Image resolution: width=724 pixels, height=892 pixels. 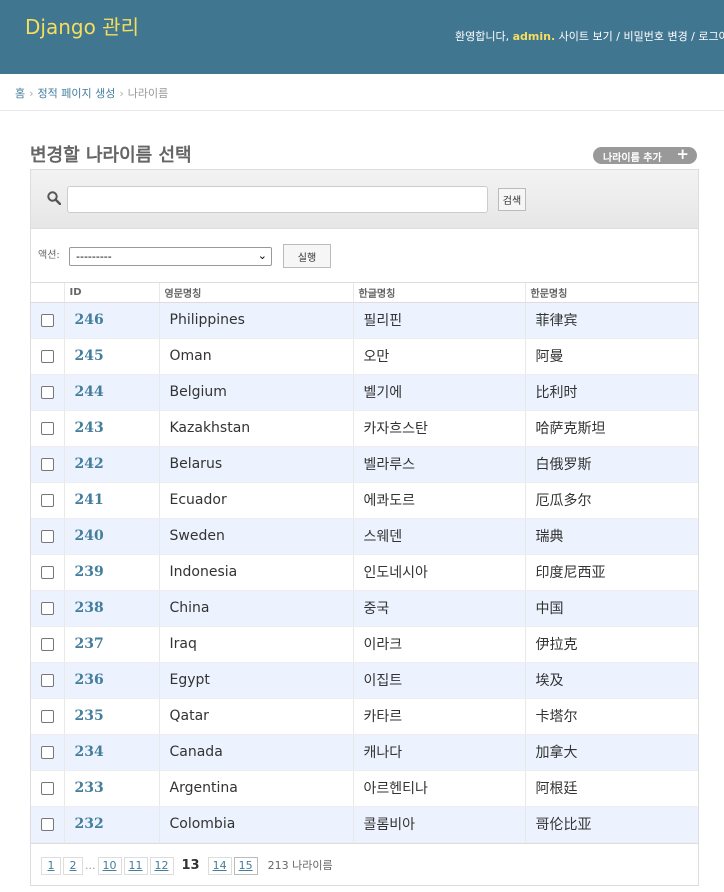 What do you see at coordinates (51, 865) in the screenshot?
I see `page-link: 1` at bounding box center [51, 865].